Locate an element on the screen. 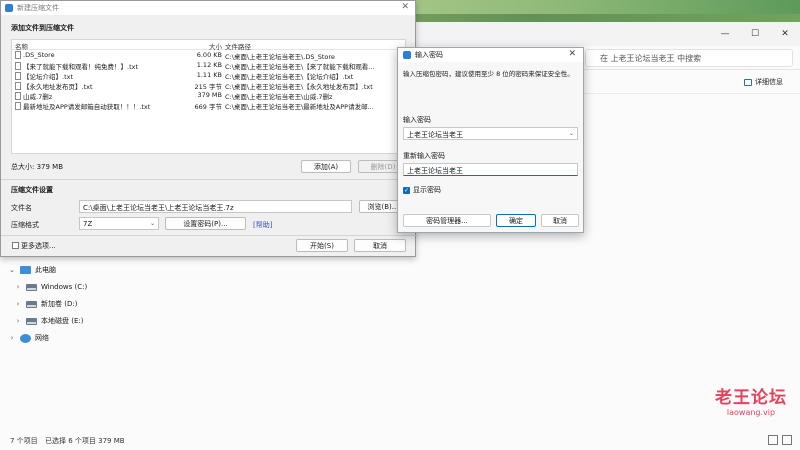 The width and height of the screenshot is (800, 450). watermark-title: 老王论坛 is located at coordinates (751, 398).